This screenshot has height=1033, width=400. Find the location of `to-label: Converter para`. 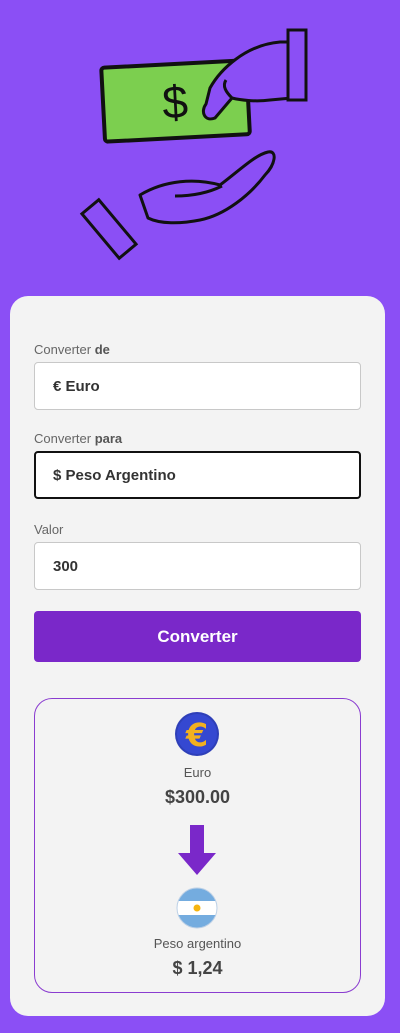

to-label: Converter para is located at coordinates (78, 438).